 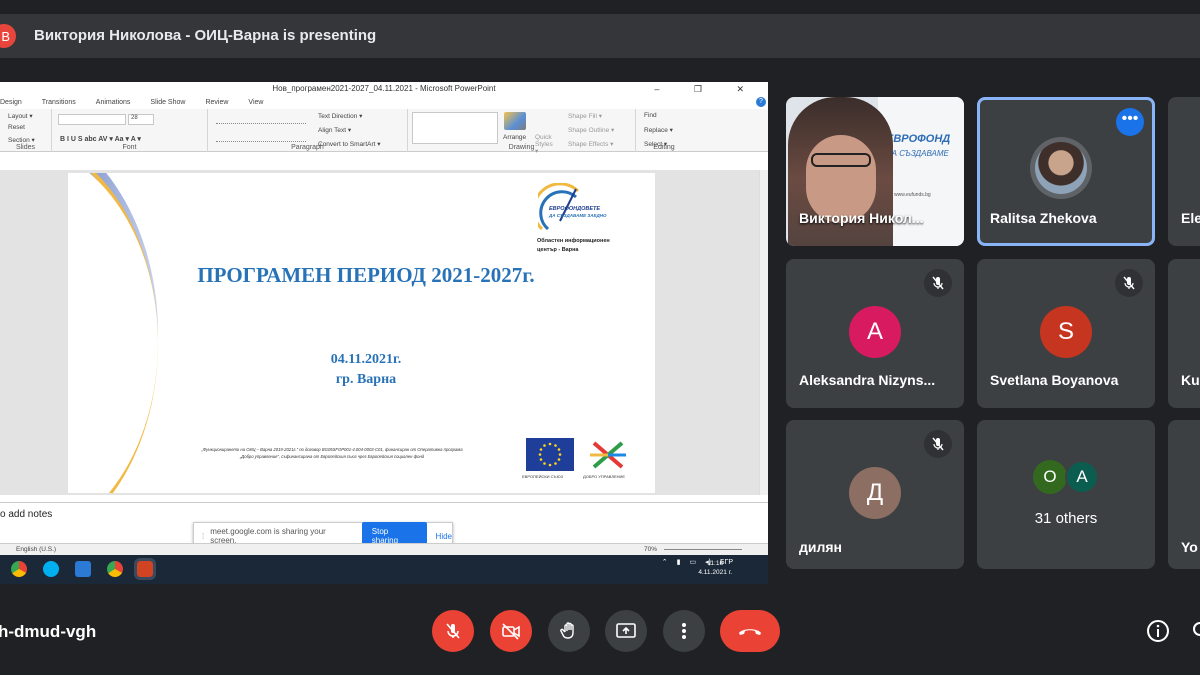 I want to click on participant-tile: S Svetlana Boyanova, so click(x=1066, y=333).